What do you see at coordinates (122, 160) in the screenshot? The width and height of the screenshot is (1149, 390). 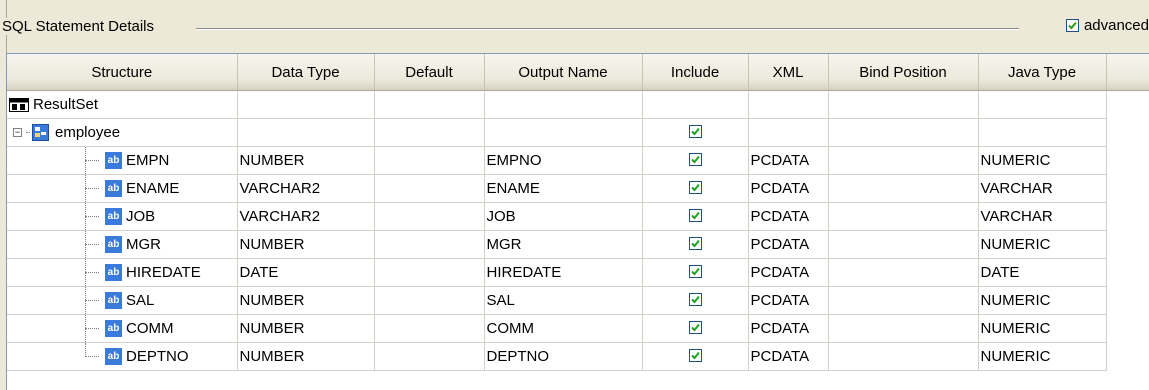 I see `tree-node-field: ab EMPN` at bounding box center [122, 160].